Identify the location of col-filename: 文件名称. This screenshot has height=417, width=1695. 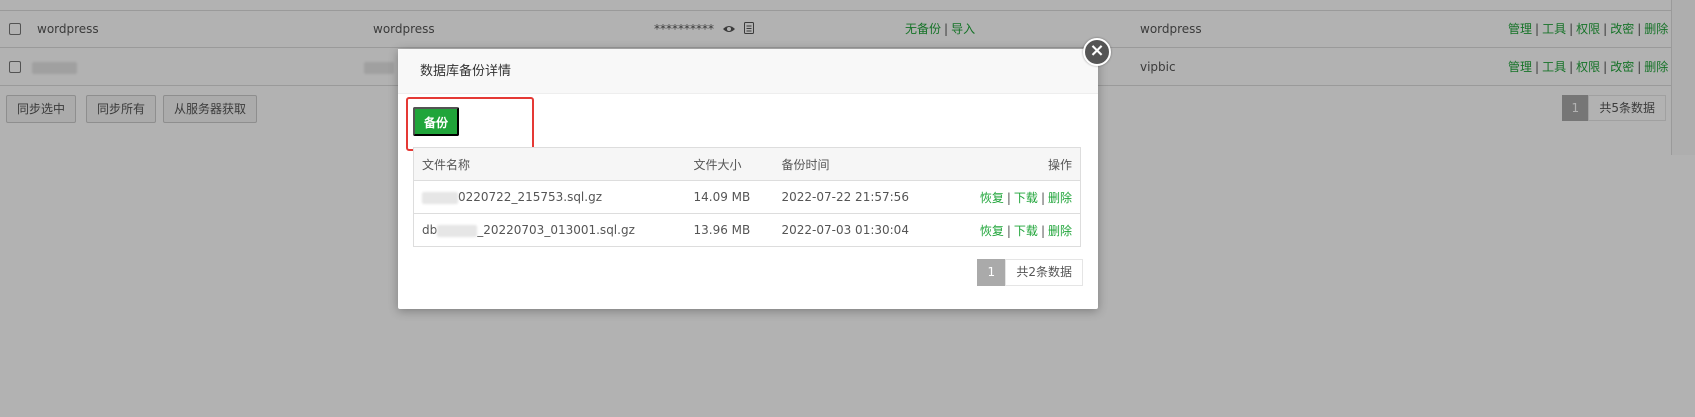
(549, 164).